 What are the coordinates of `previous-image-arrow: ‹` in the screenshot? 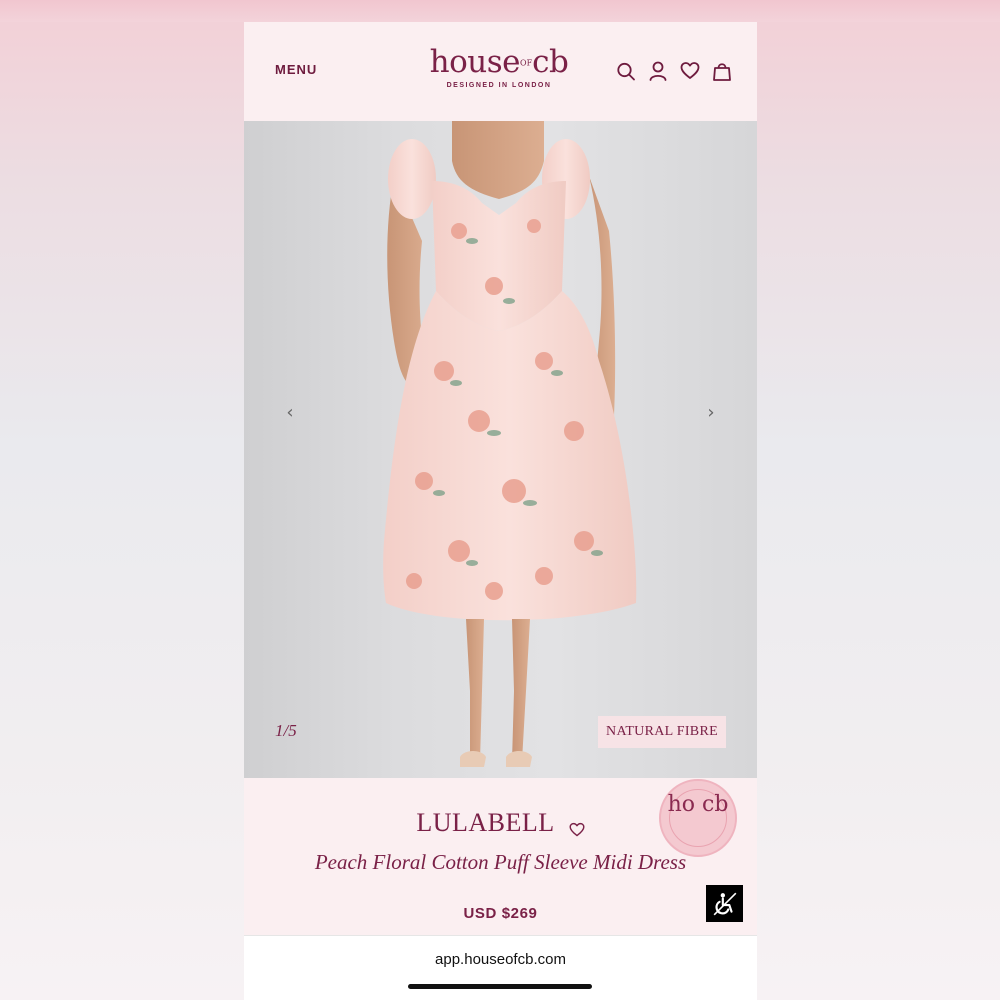 It's located at (290, 413).